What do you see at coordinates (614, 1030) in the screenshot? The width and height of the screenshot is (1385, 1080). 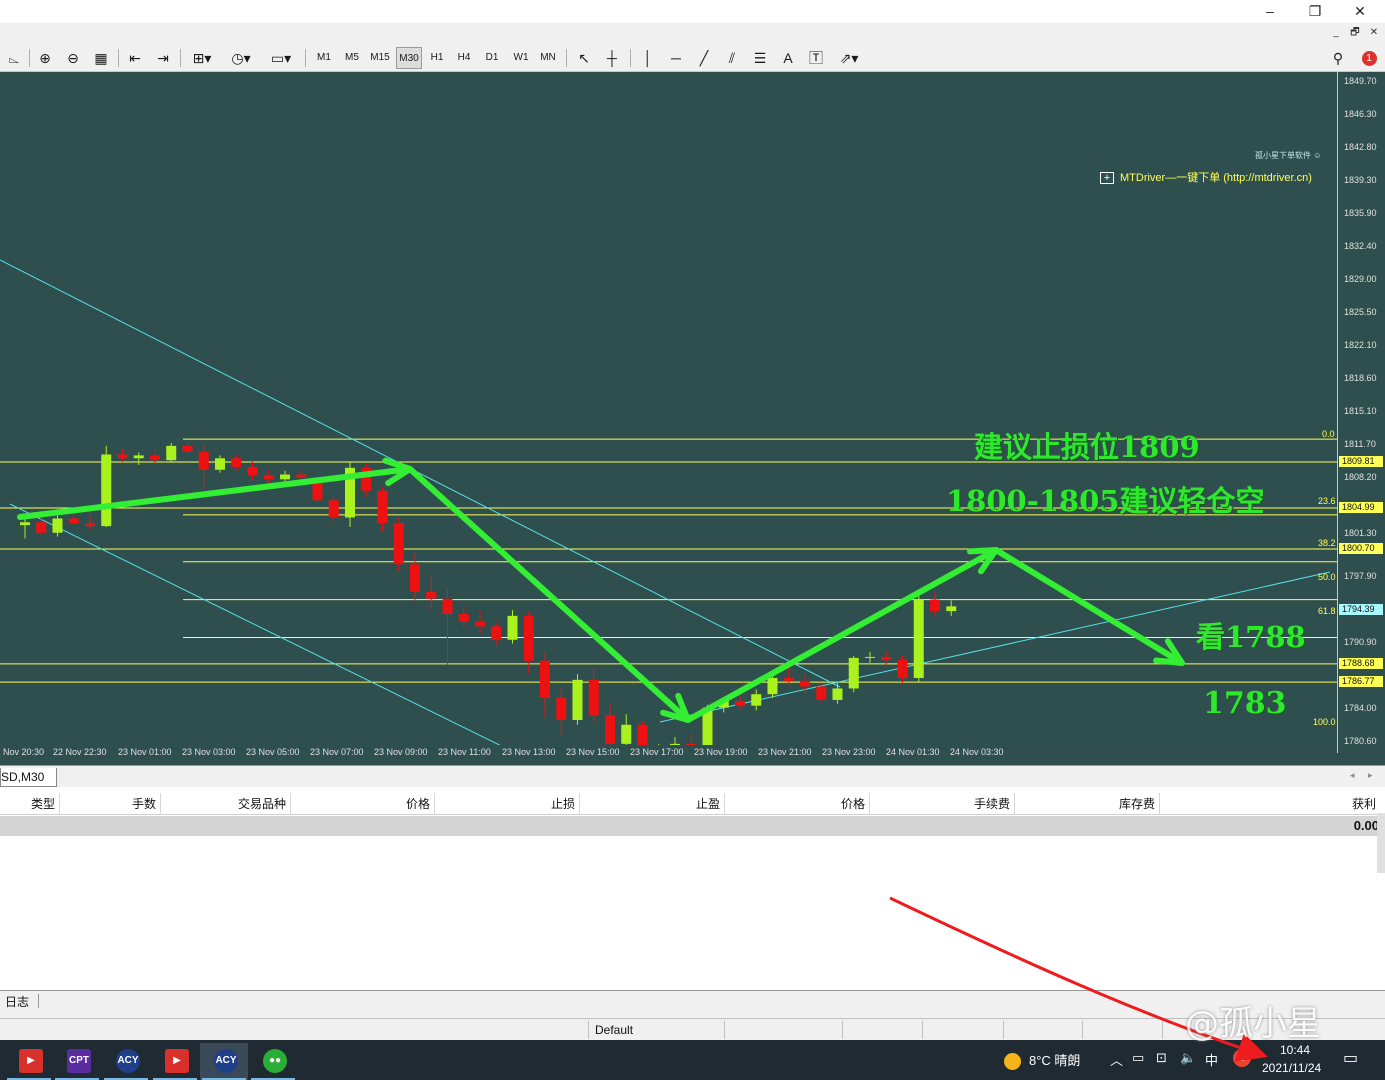 I see `profile-name: Default` at bounding box center [614, 1030].